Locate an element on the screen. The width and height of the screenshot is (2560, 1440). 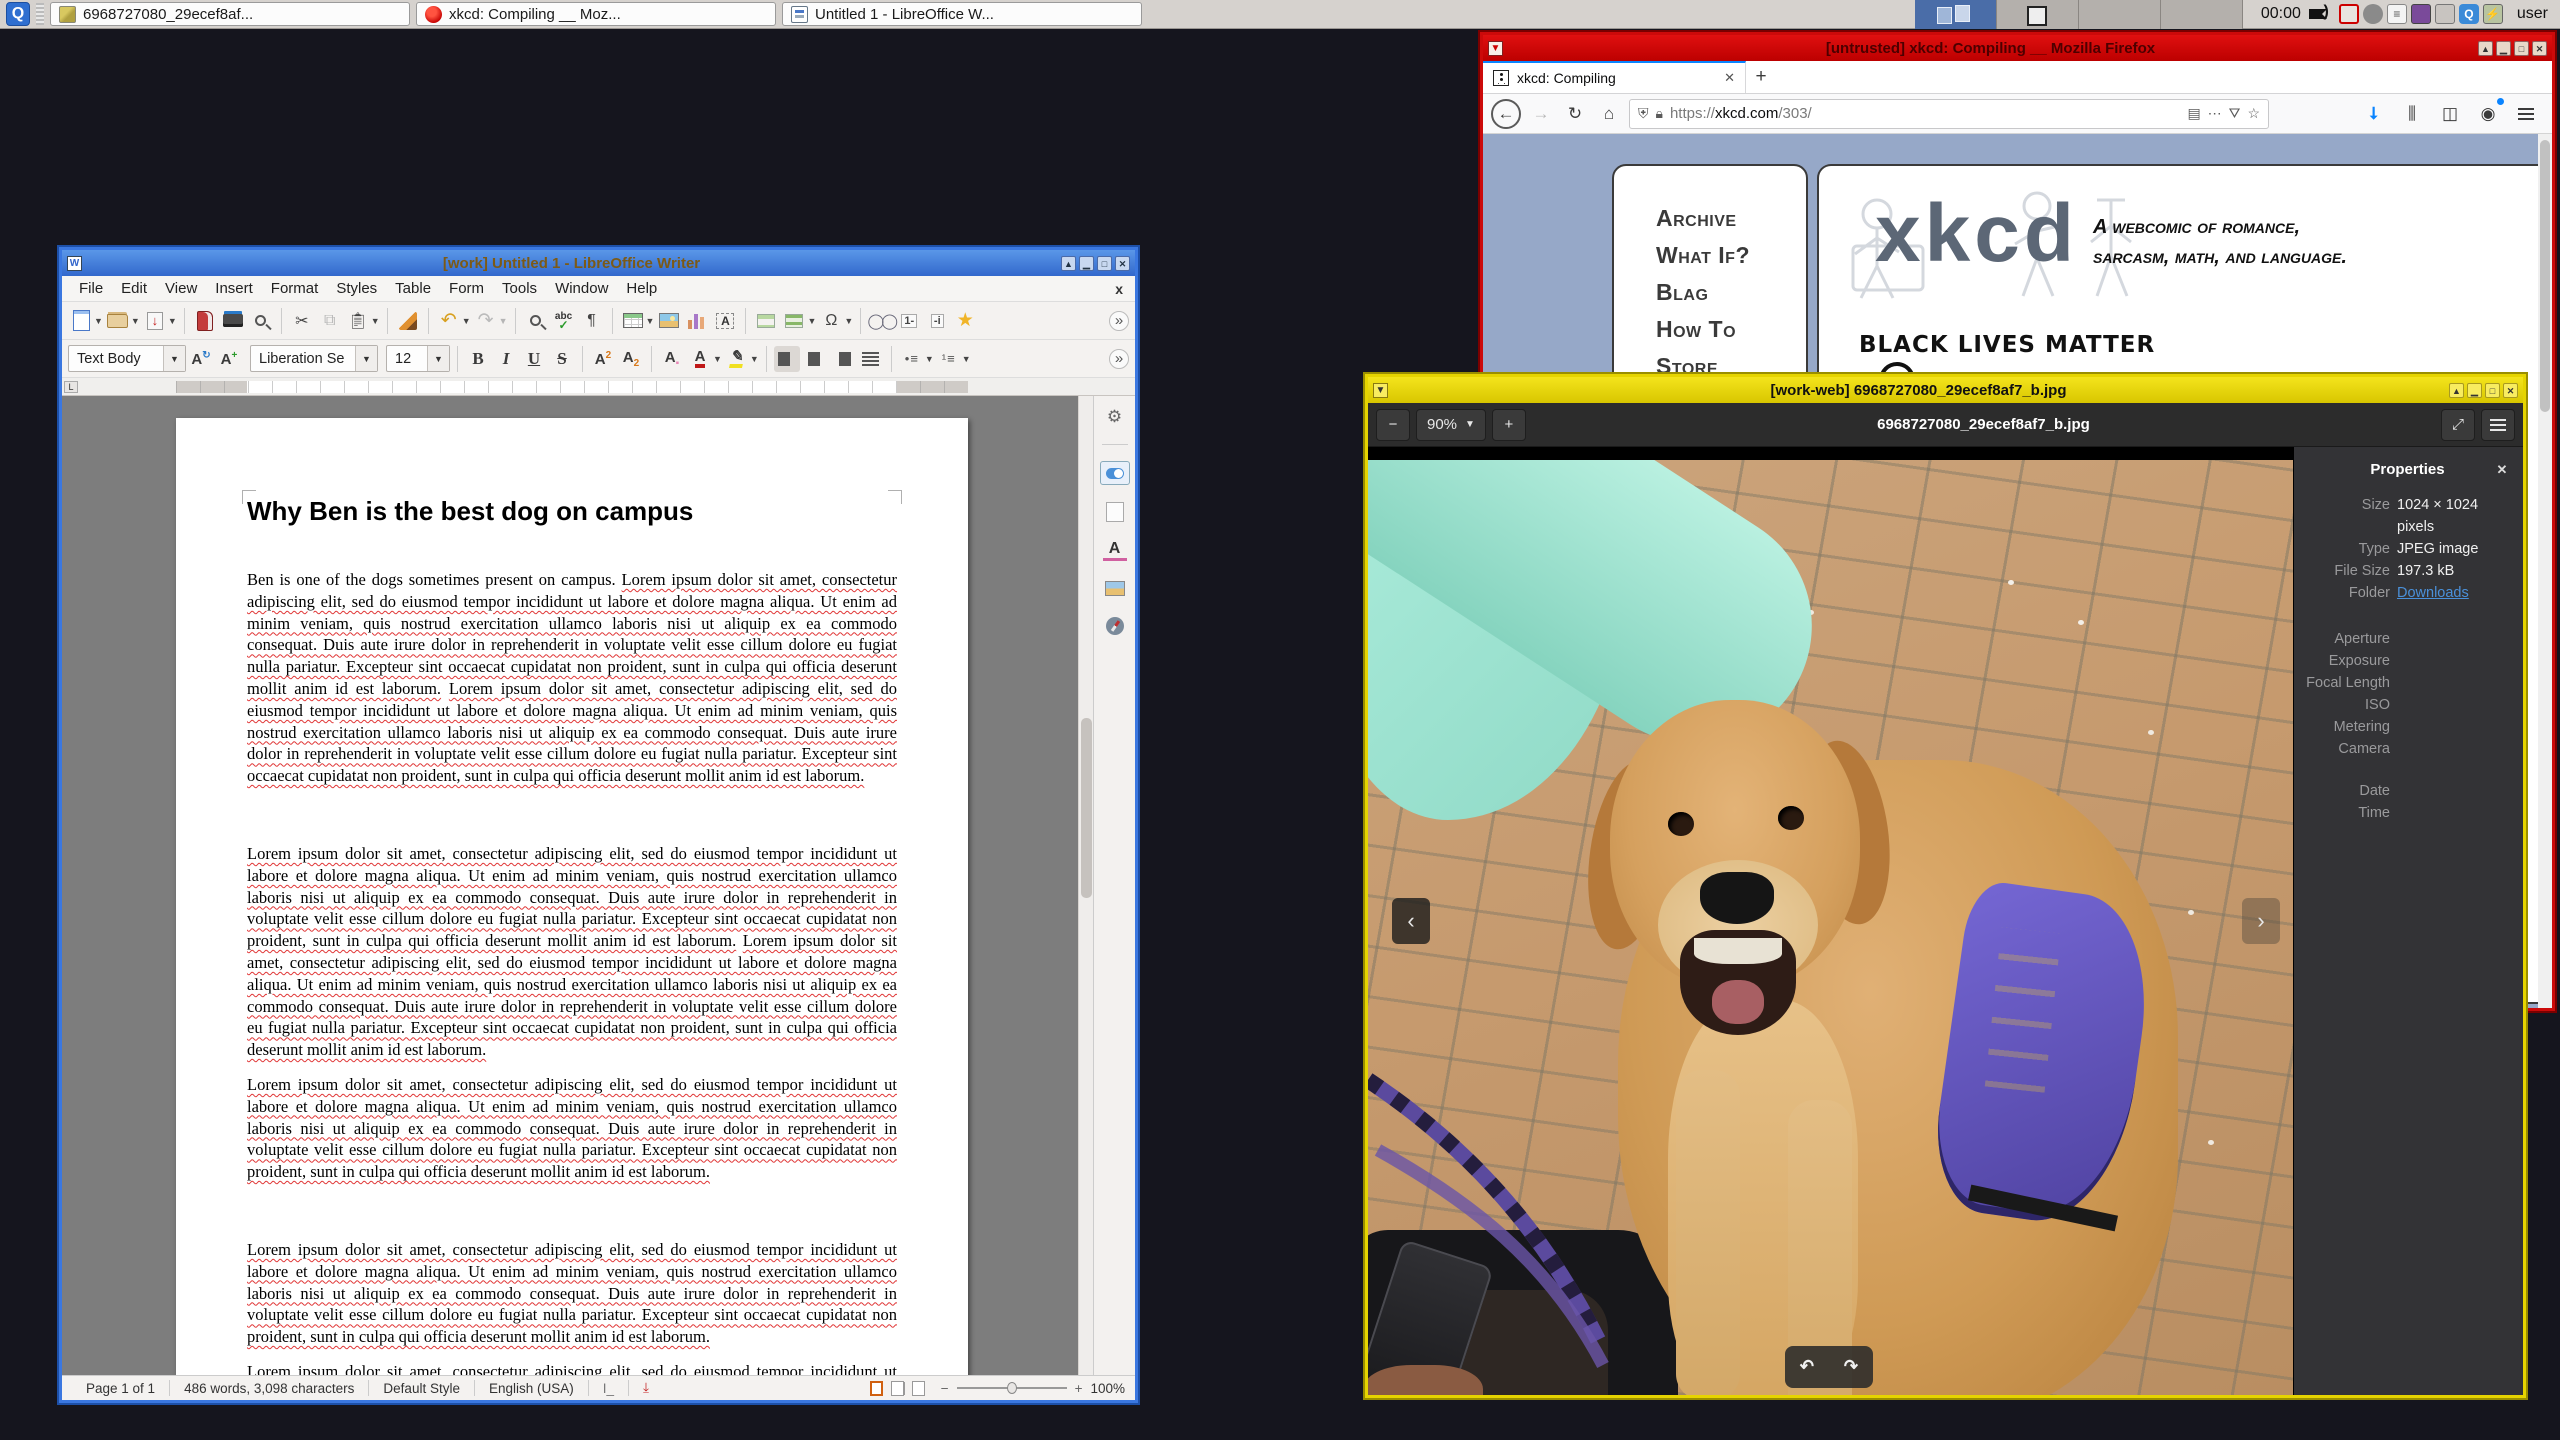
zoom-in-icon: + is located at coordinates (1079, 1388).